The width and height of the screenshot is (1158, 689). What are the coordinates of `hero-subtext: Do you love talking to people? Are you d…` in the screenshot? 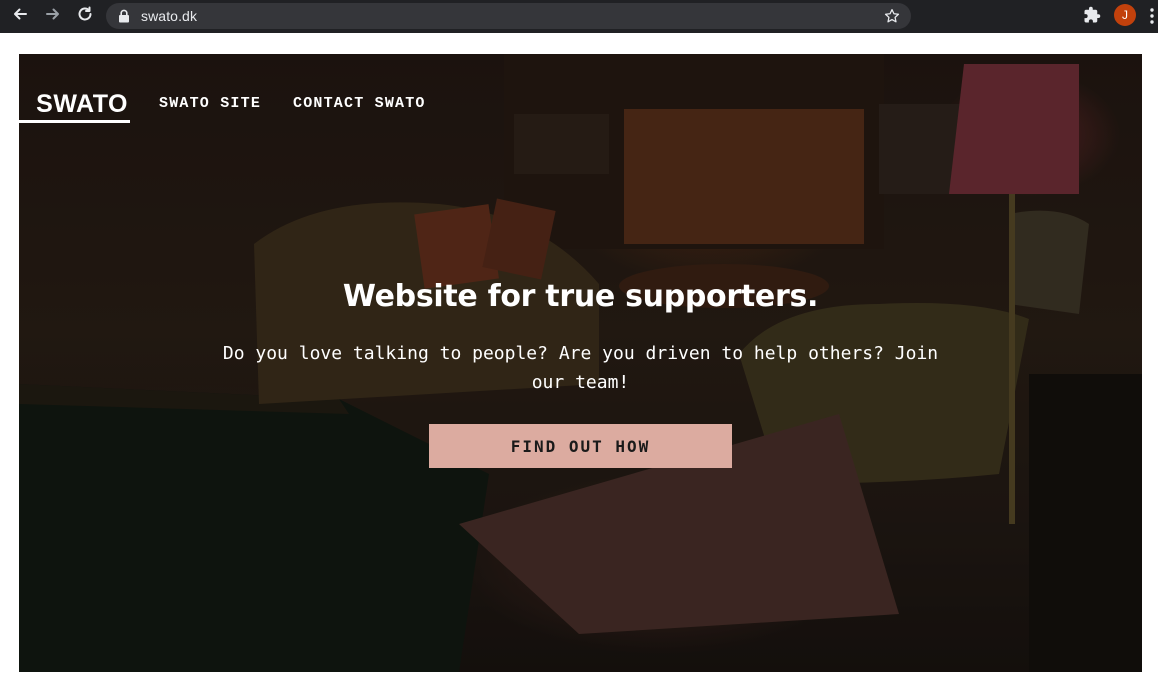 It's located at (580, 368).